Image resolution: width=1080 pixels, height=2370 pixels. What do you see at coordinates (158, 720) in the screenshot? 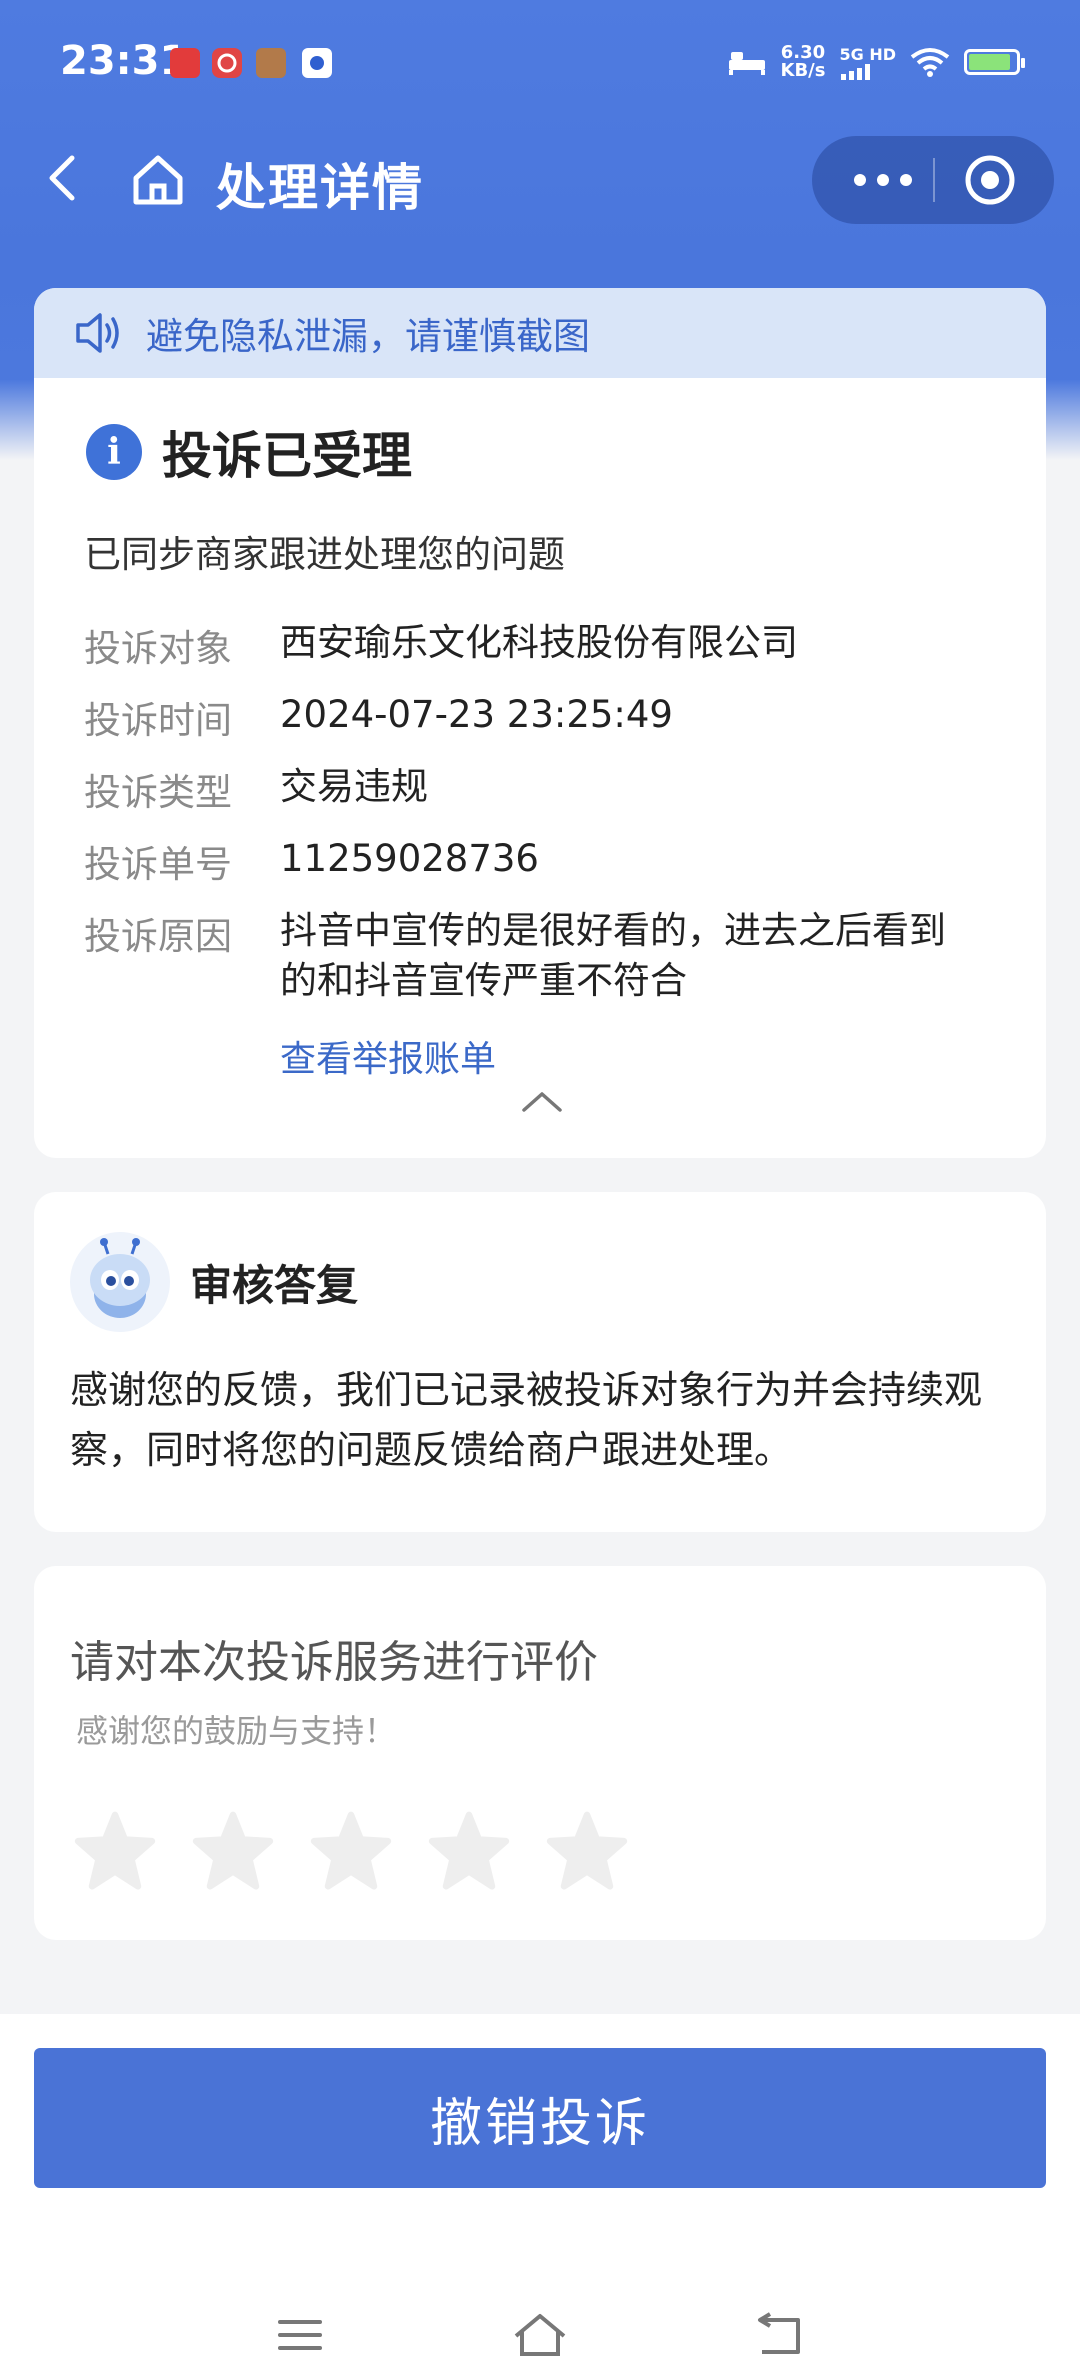
I see `field-label: 投诉时间` at bounding box center [158, 720].